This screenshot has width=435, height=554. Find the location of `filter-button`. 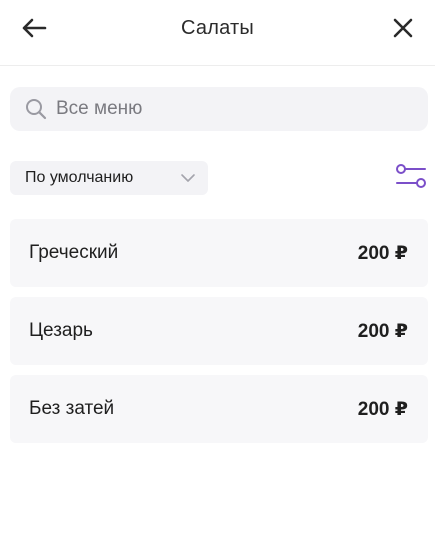

filter-button is located at coordinates (411, 176).